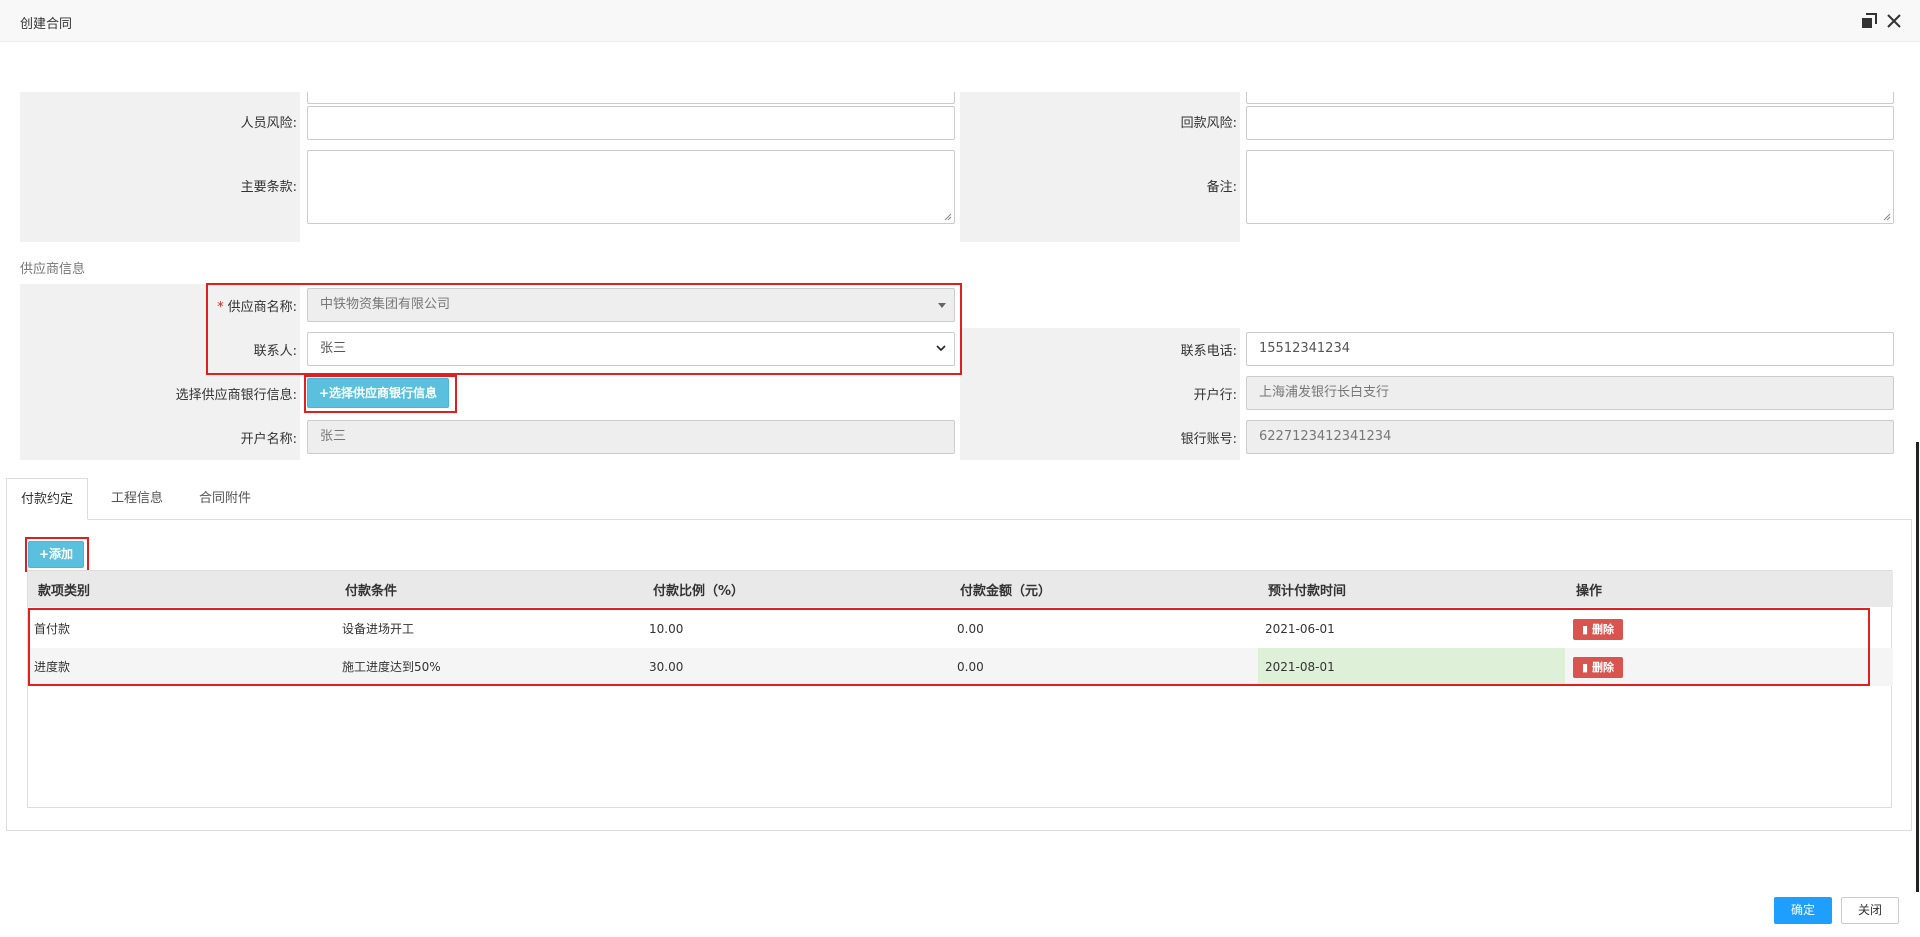 The width and height of the screenshot is (1920, 937). Describe the element at coordinates (1570, 349) in the screenshot. I see `phone-input: 15512341234` at that location.